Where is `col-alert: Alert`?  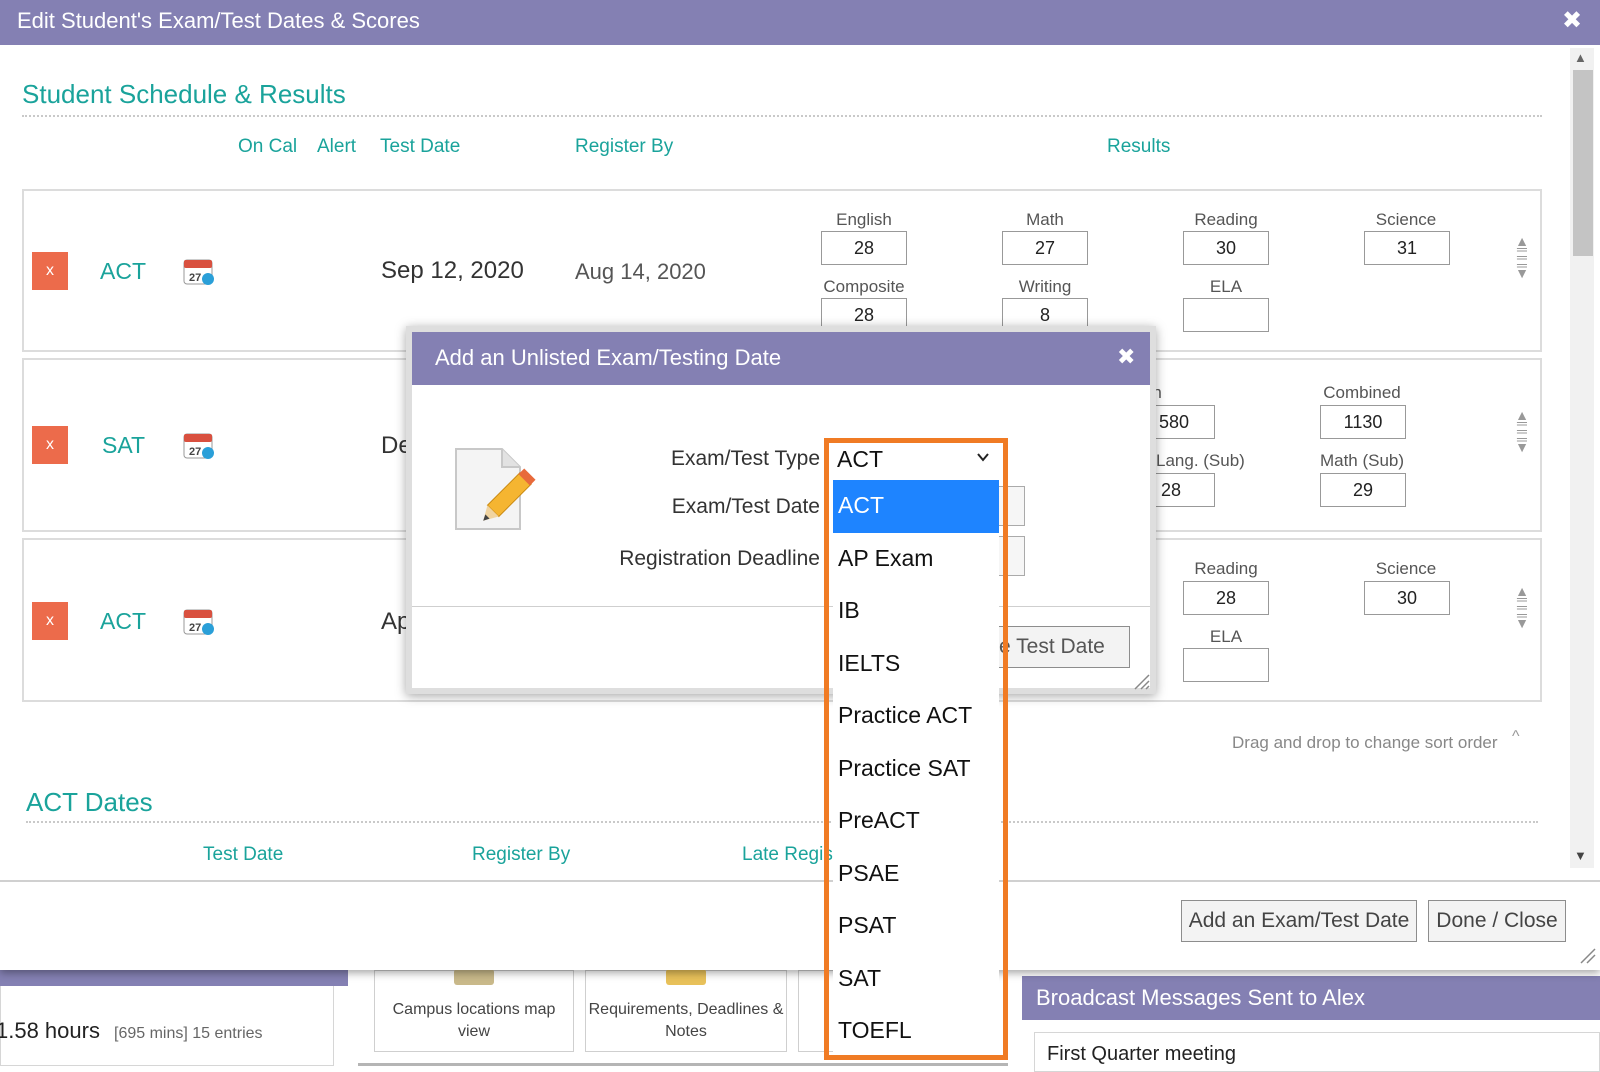
col-alert: Alert is located at coordinates (337, 146).